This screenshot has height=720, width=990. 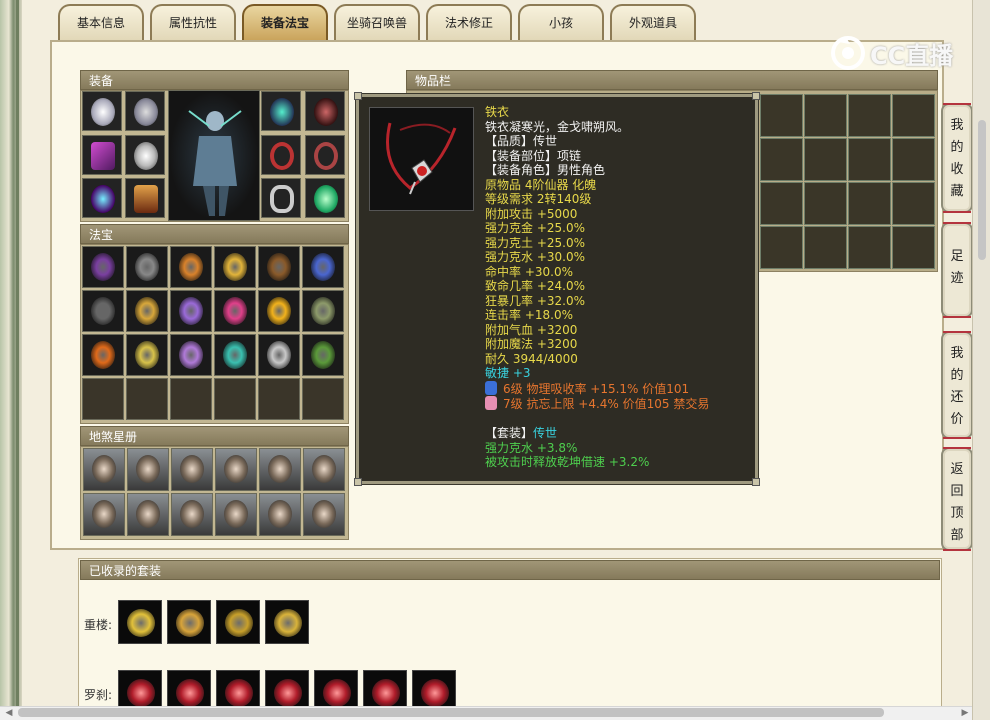 What do you see at coordinates (214, 436) in the screenshot?
I see `disha-header: 地煞星册` at bounding box center [214, 436].